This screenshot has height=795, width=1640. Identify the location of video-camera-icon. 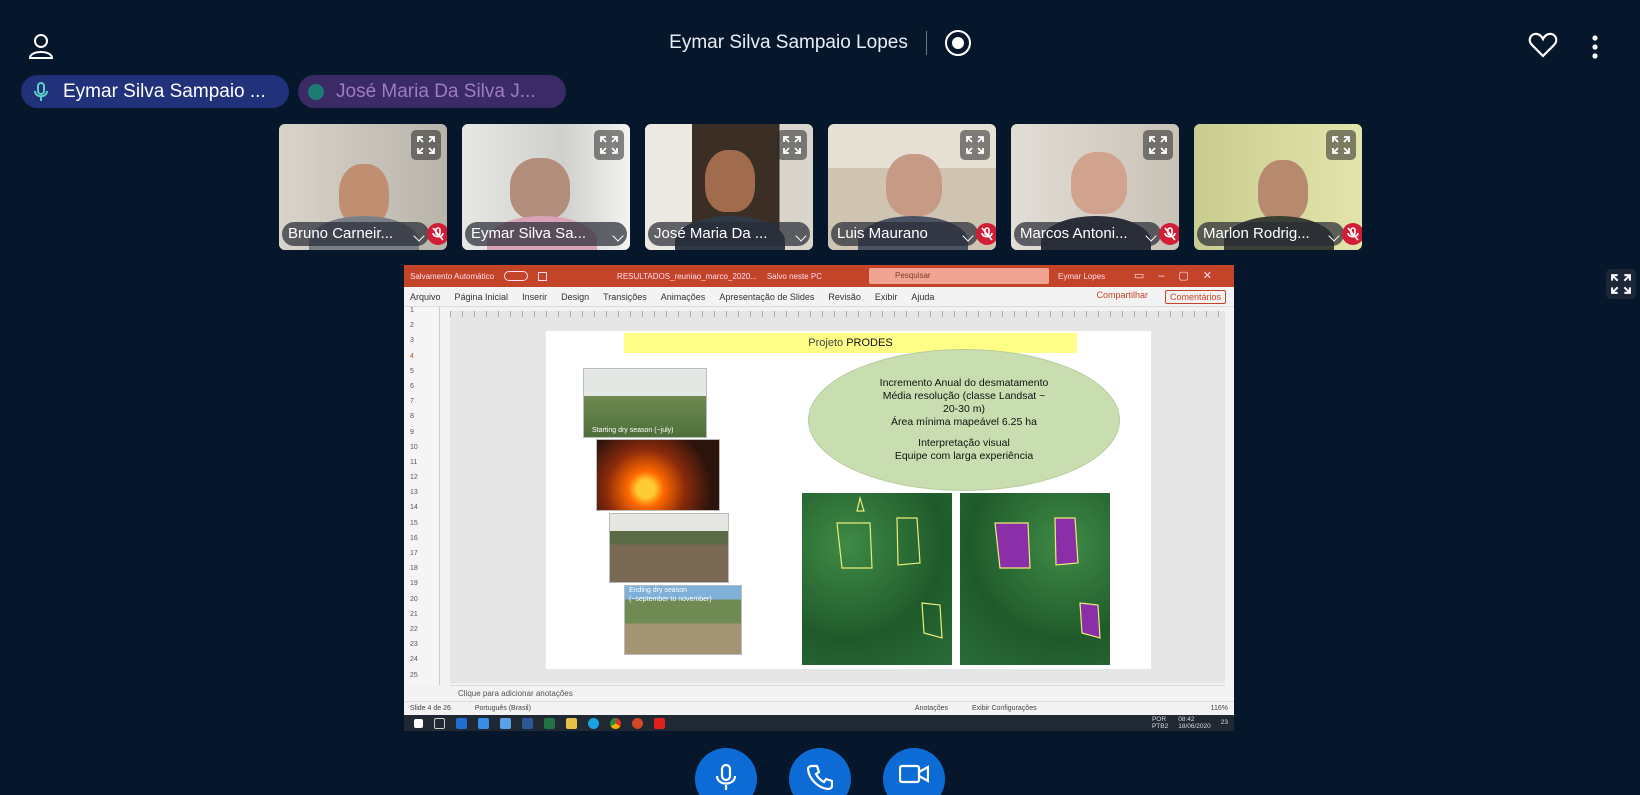
(914, 774).